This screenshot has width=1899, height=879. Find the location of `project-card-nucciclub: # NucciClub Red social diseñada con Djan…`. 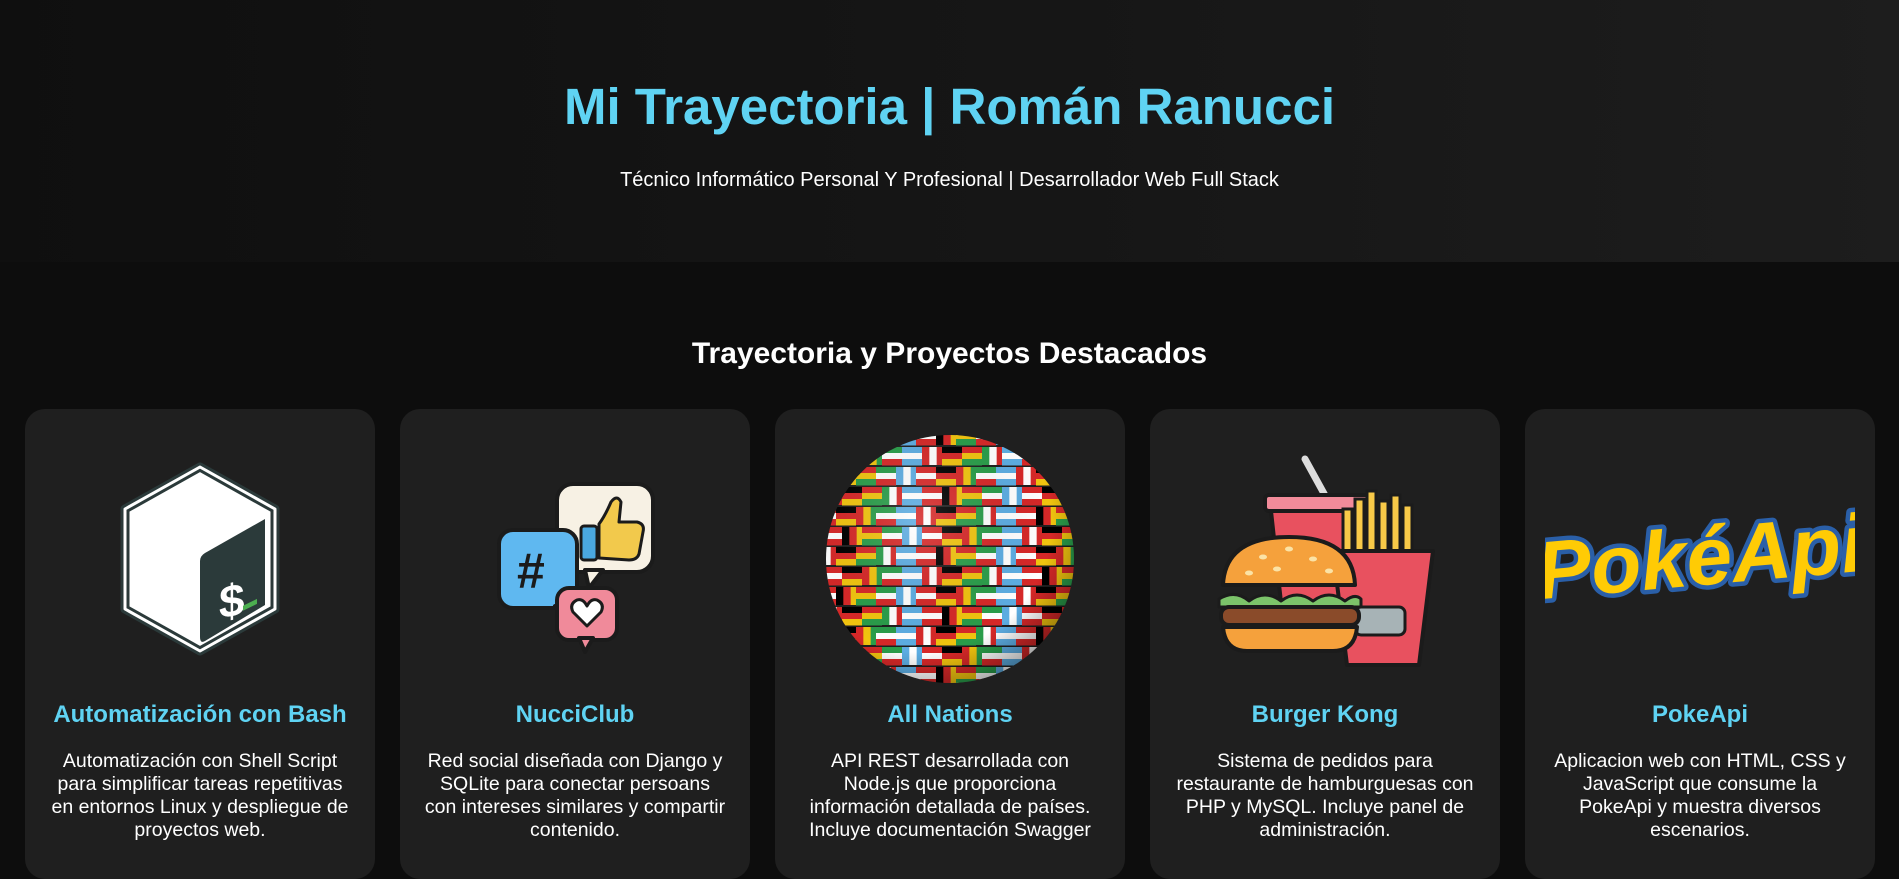

project-card-nucciclub: # NucciClub Red social diseñada con Djan… is located at coordinates (575, 644).